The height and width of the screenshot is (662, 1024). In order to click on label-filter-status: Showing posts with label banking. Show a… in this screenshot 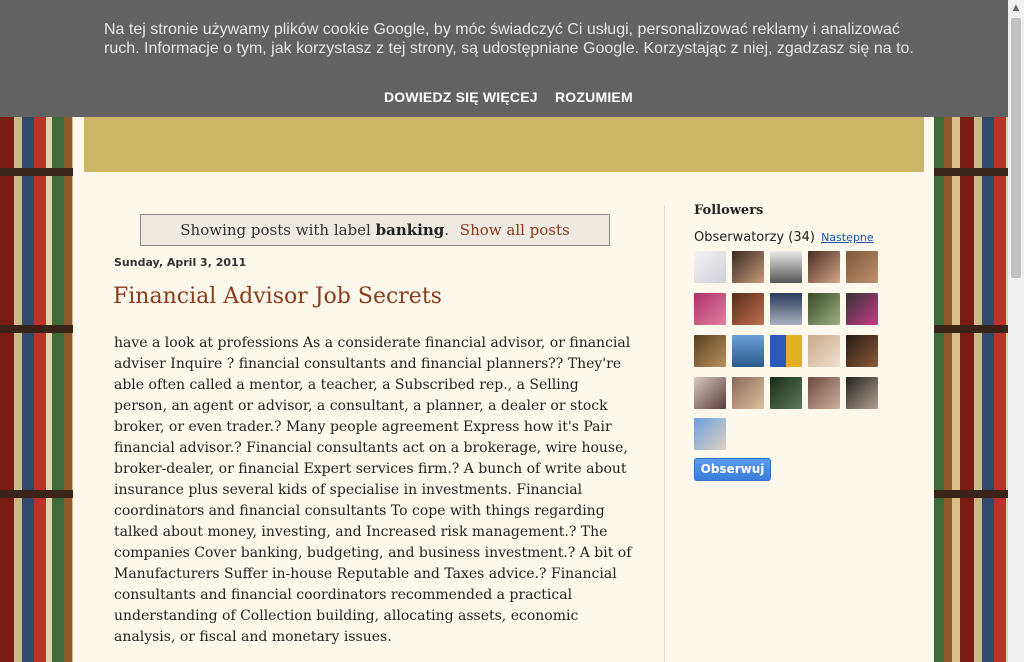, I will do `click(375, 230)`.